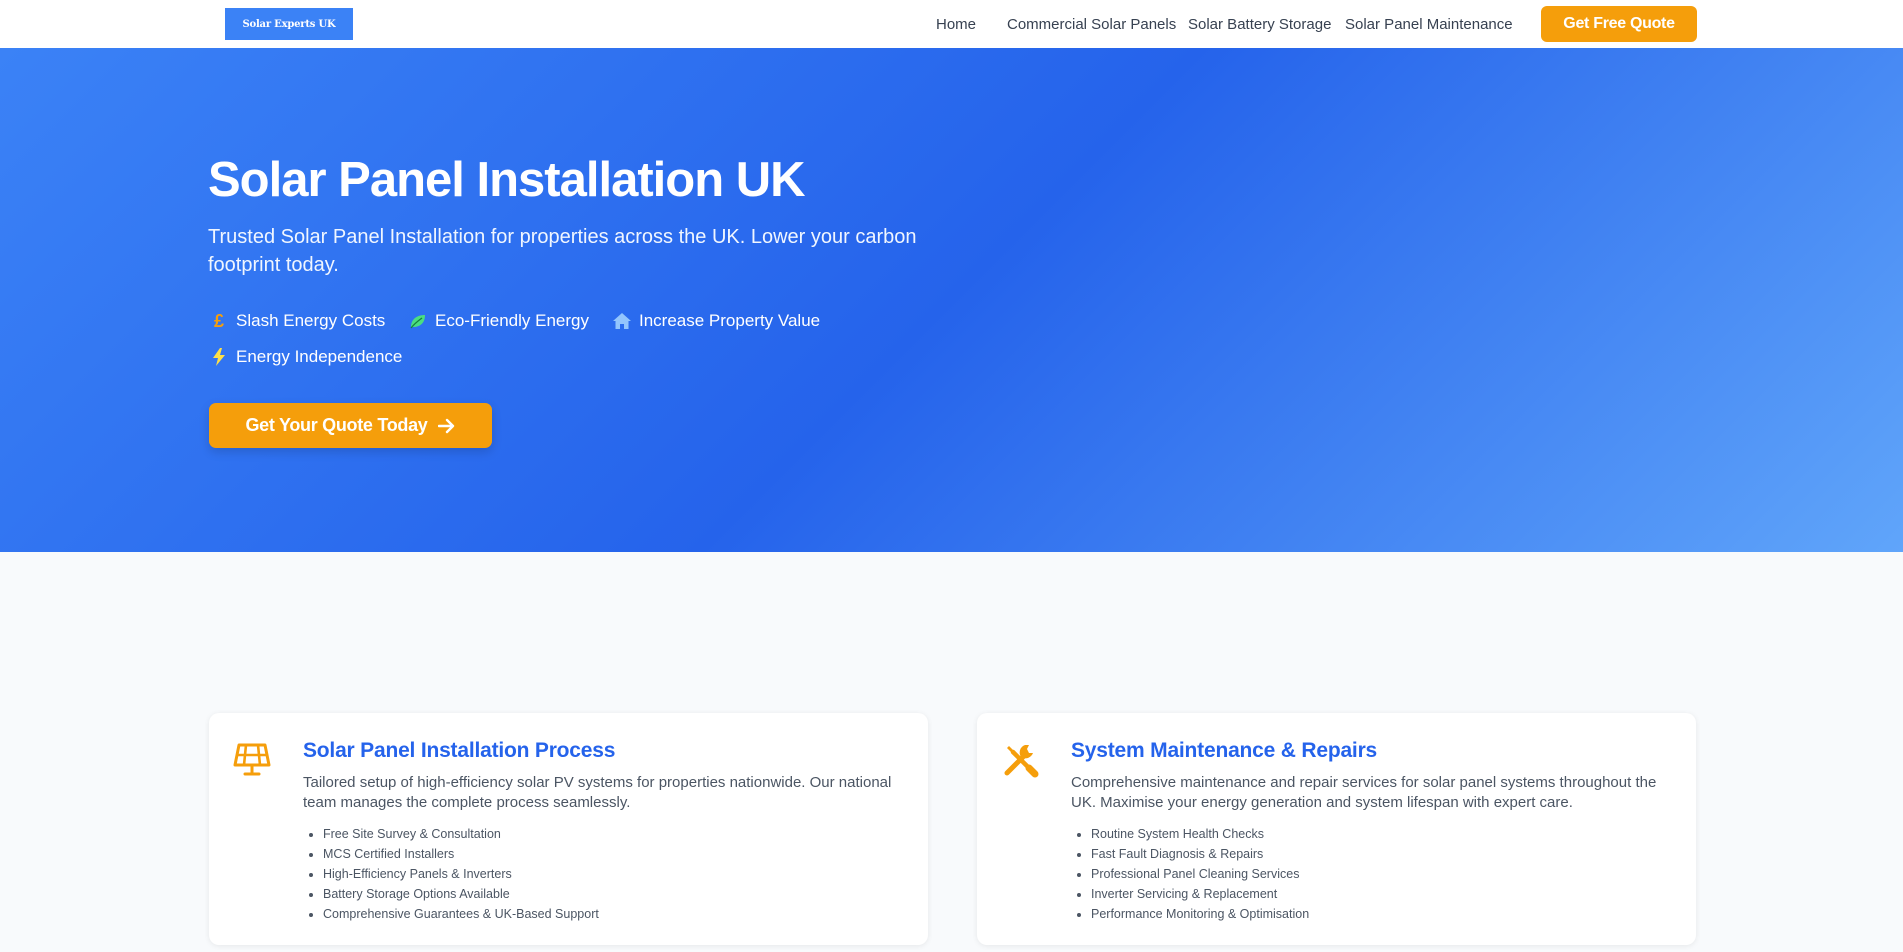 The image size is (1903, 952). What do you see at coordinates (1200, 894) in the screenshot?
I see `list-item: Inverter Servicing & Replacement` at bounding box center [1200, 894].